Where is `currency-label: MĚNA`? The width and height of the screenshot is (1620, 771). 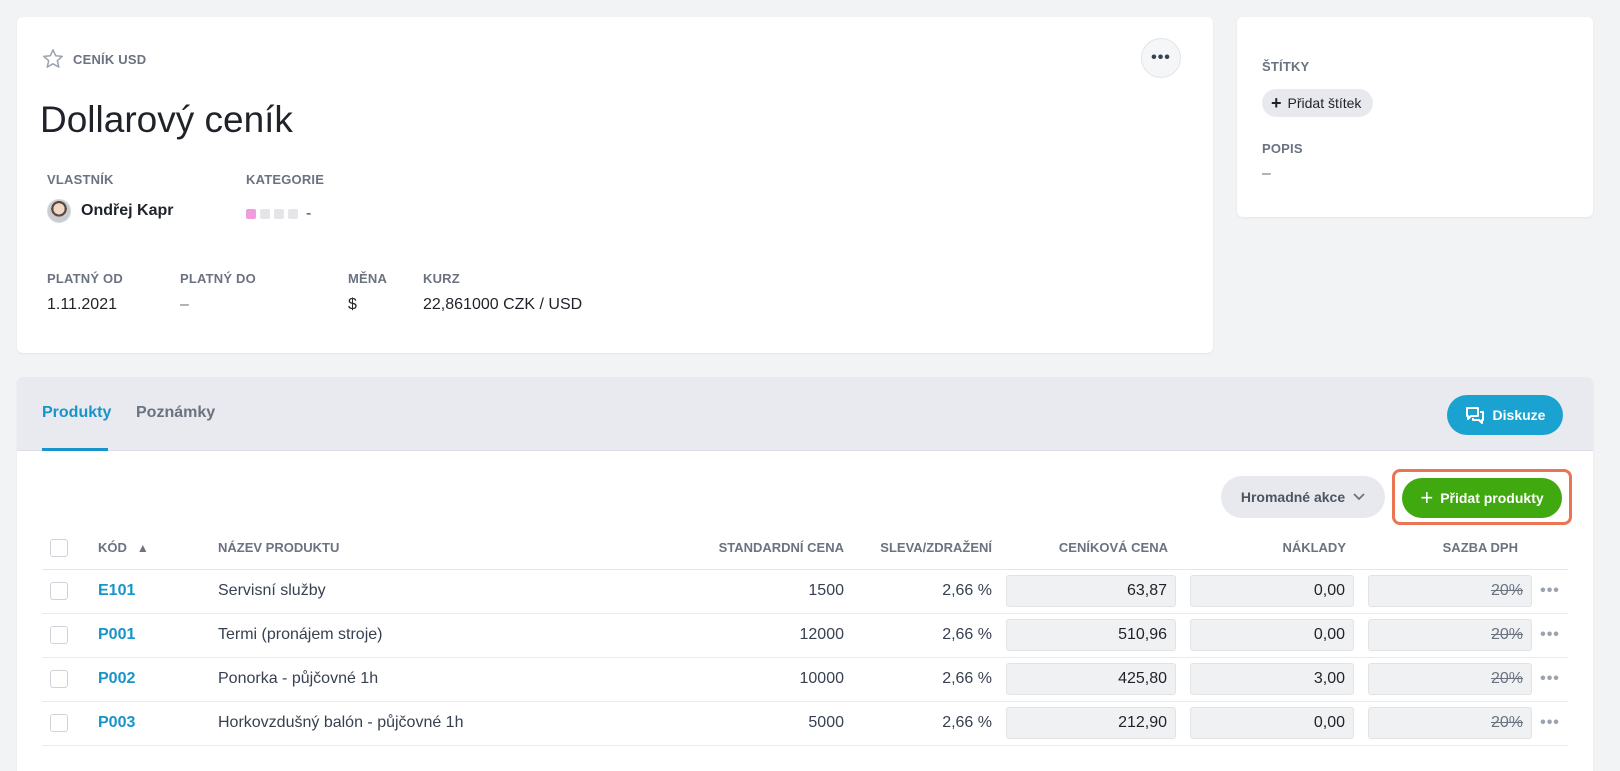 currency-label: MĚNA is located at coordinates (368, 278).